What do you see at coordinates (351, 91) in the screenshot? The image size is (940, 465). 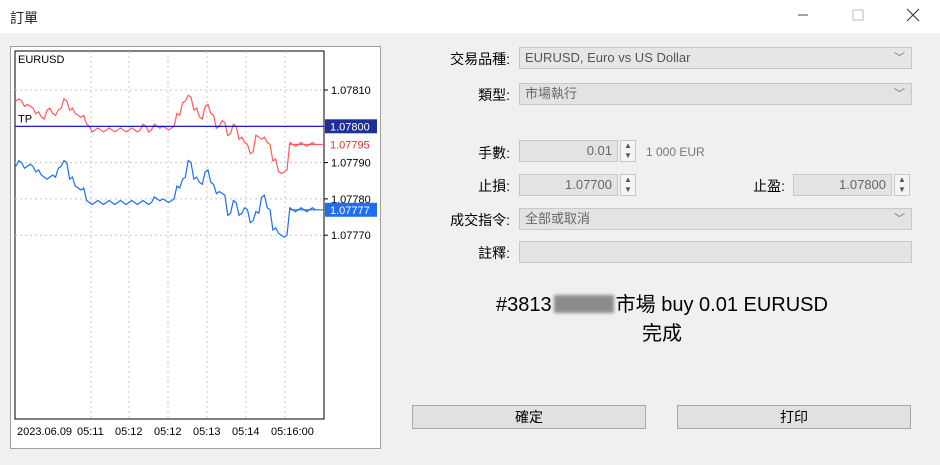 I see `y-tick-label: 1.07810` at bounding box center [351, 91].